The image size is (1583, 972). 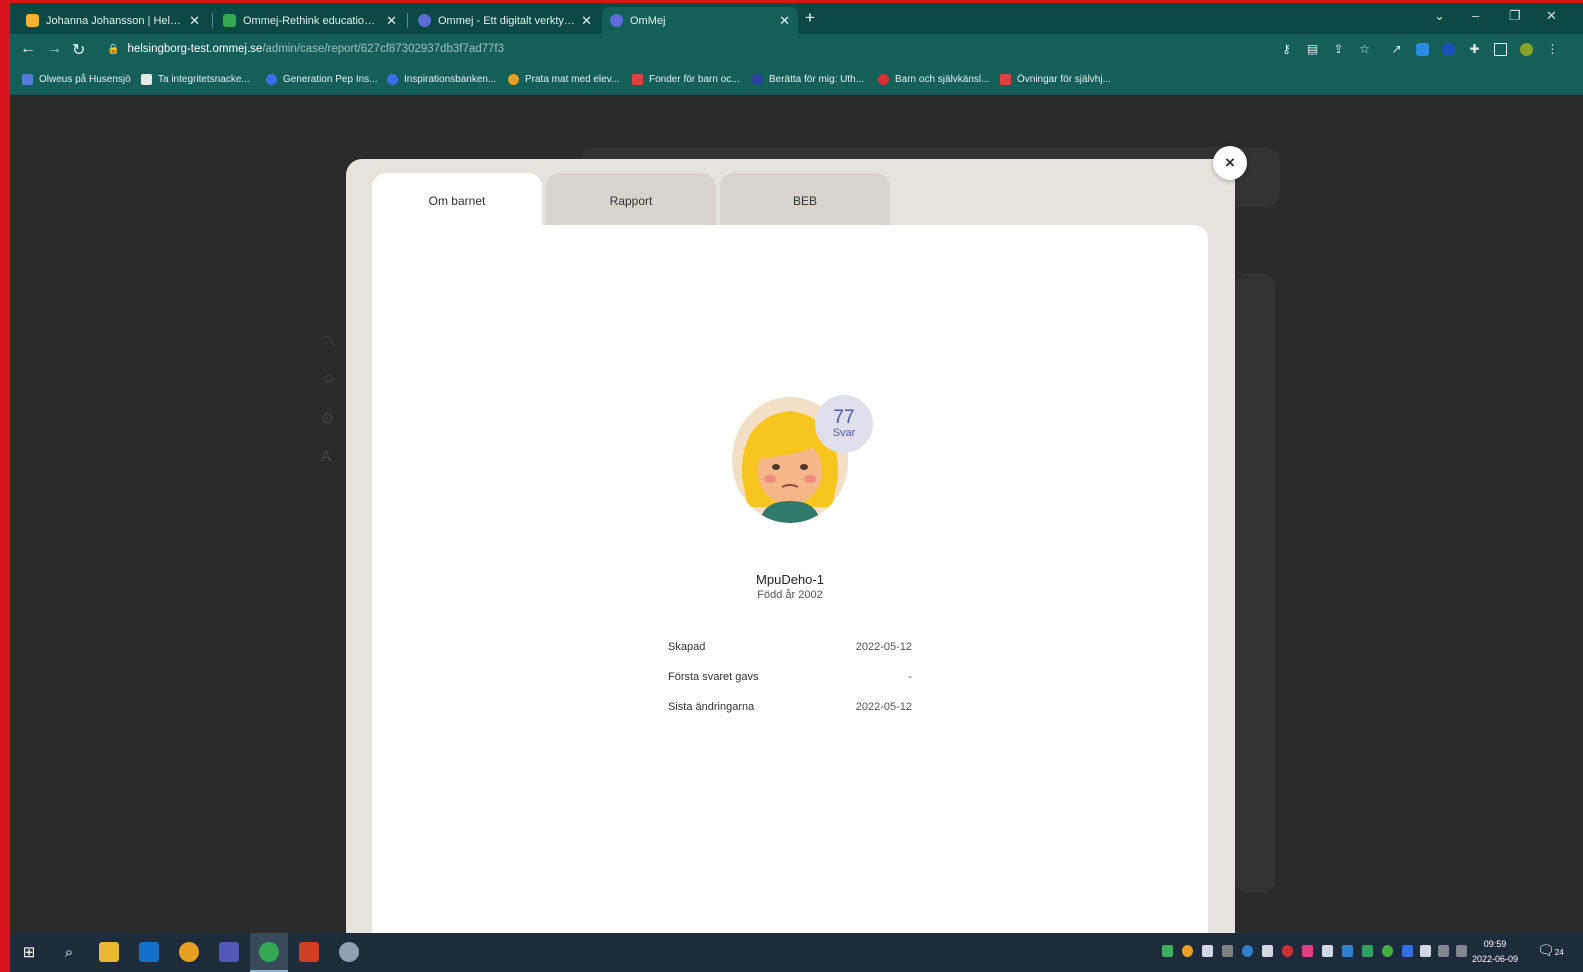 What do you see at coordinates (1551, 16) in the screenshot?
I see `window-close-icon: ✕` at bounding box center [1551, 16].